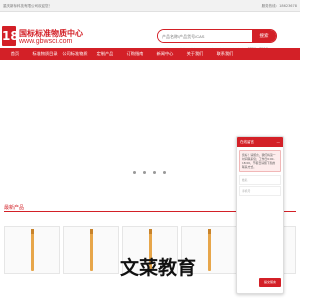  I want to click on welcome-text: 重庆新标科技有限公司欢迎您！, so click(27, 6).